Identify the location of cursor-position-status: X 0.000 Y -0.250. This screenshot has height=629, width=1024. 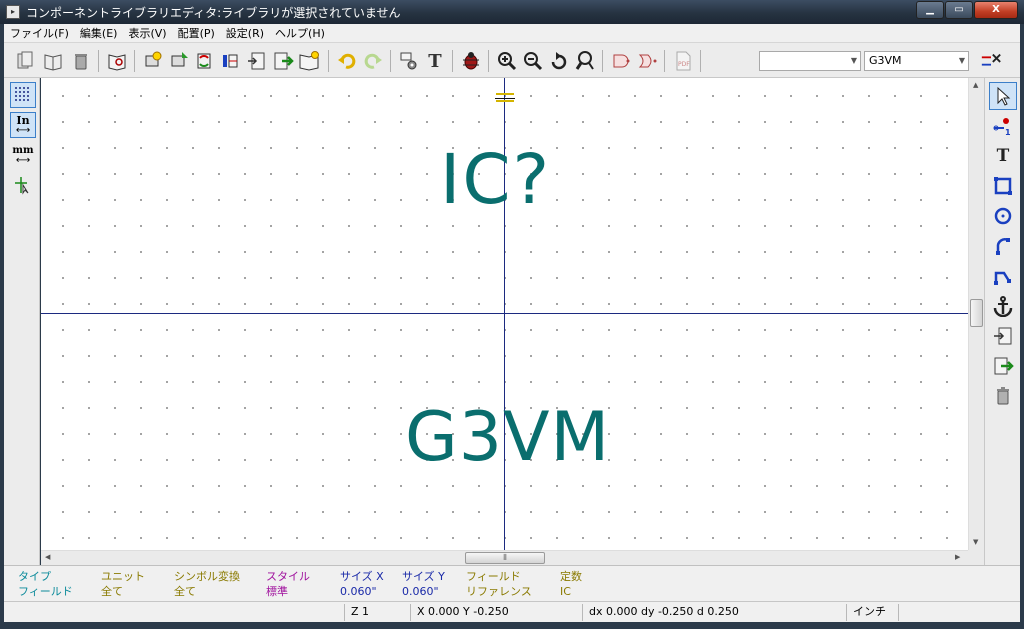
(496, 612).